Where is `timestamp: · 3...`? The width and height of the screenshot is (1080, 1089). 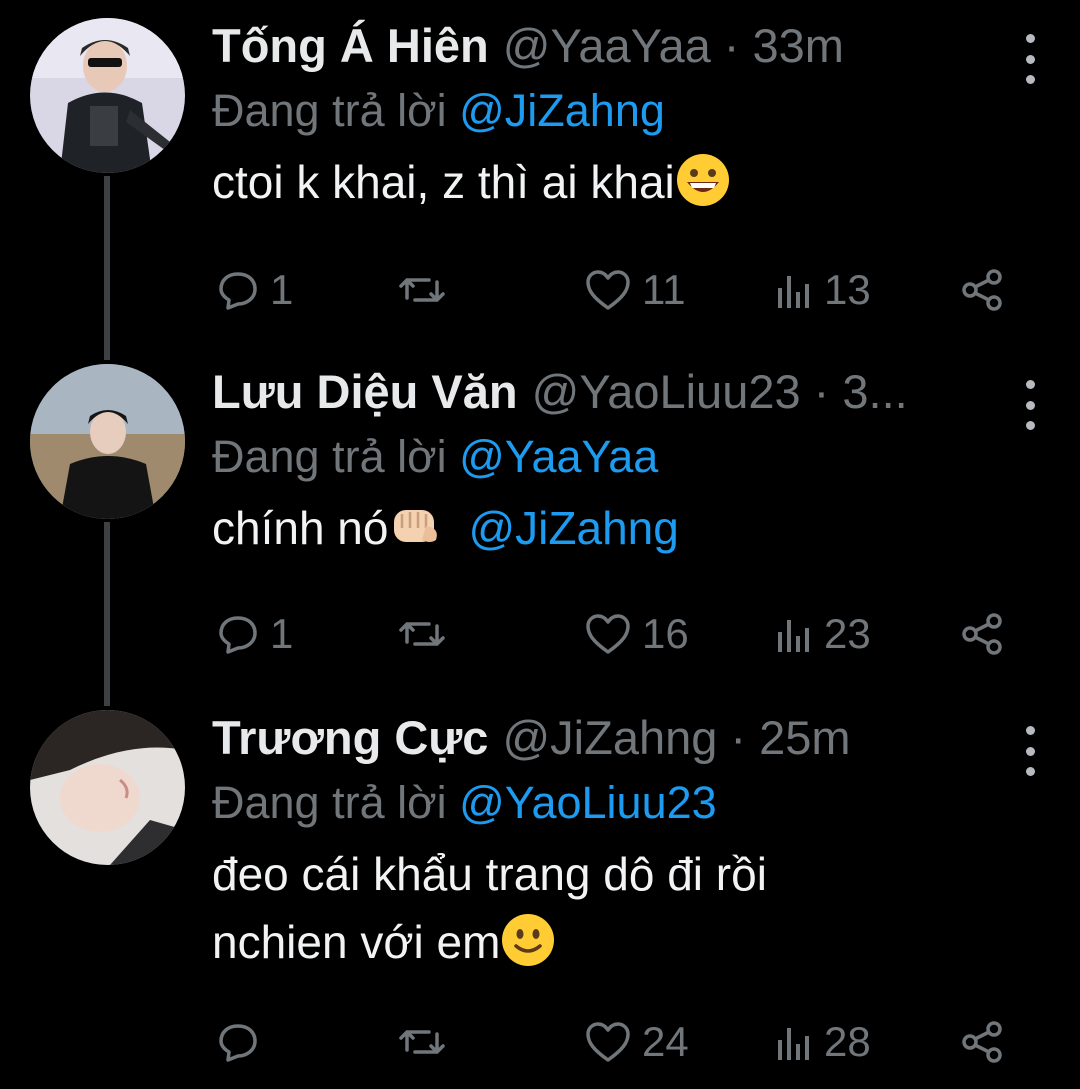
timestamp: · 3... is located at coordinates (854, 391).